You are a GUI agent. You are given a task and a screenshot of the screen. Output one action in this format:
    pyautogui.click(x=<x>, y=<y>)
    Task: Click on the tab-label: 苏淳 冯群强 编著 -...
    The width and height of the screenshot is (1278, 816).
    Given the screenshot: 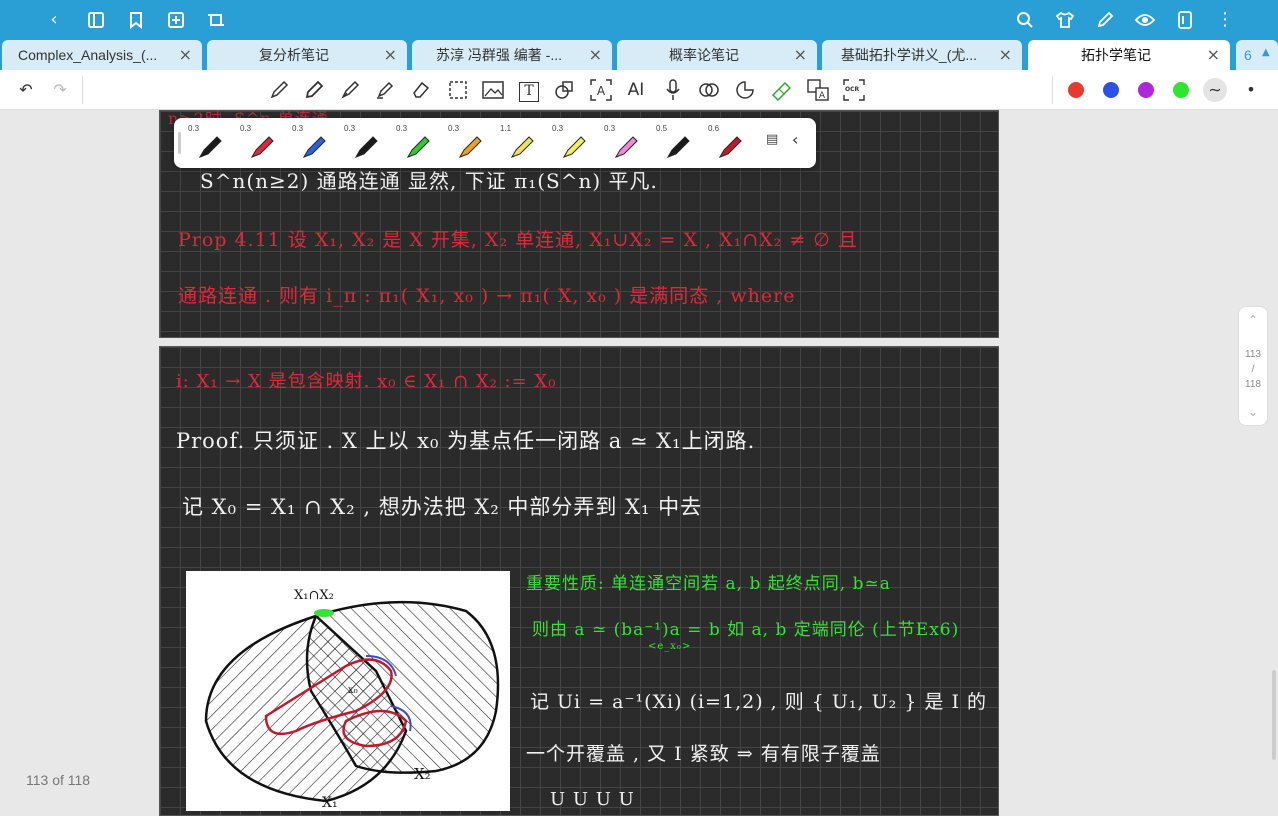 What is the action you would take?
    pyautogui.click(x=499, y=55)
    